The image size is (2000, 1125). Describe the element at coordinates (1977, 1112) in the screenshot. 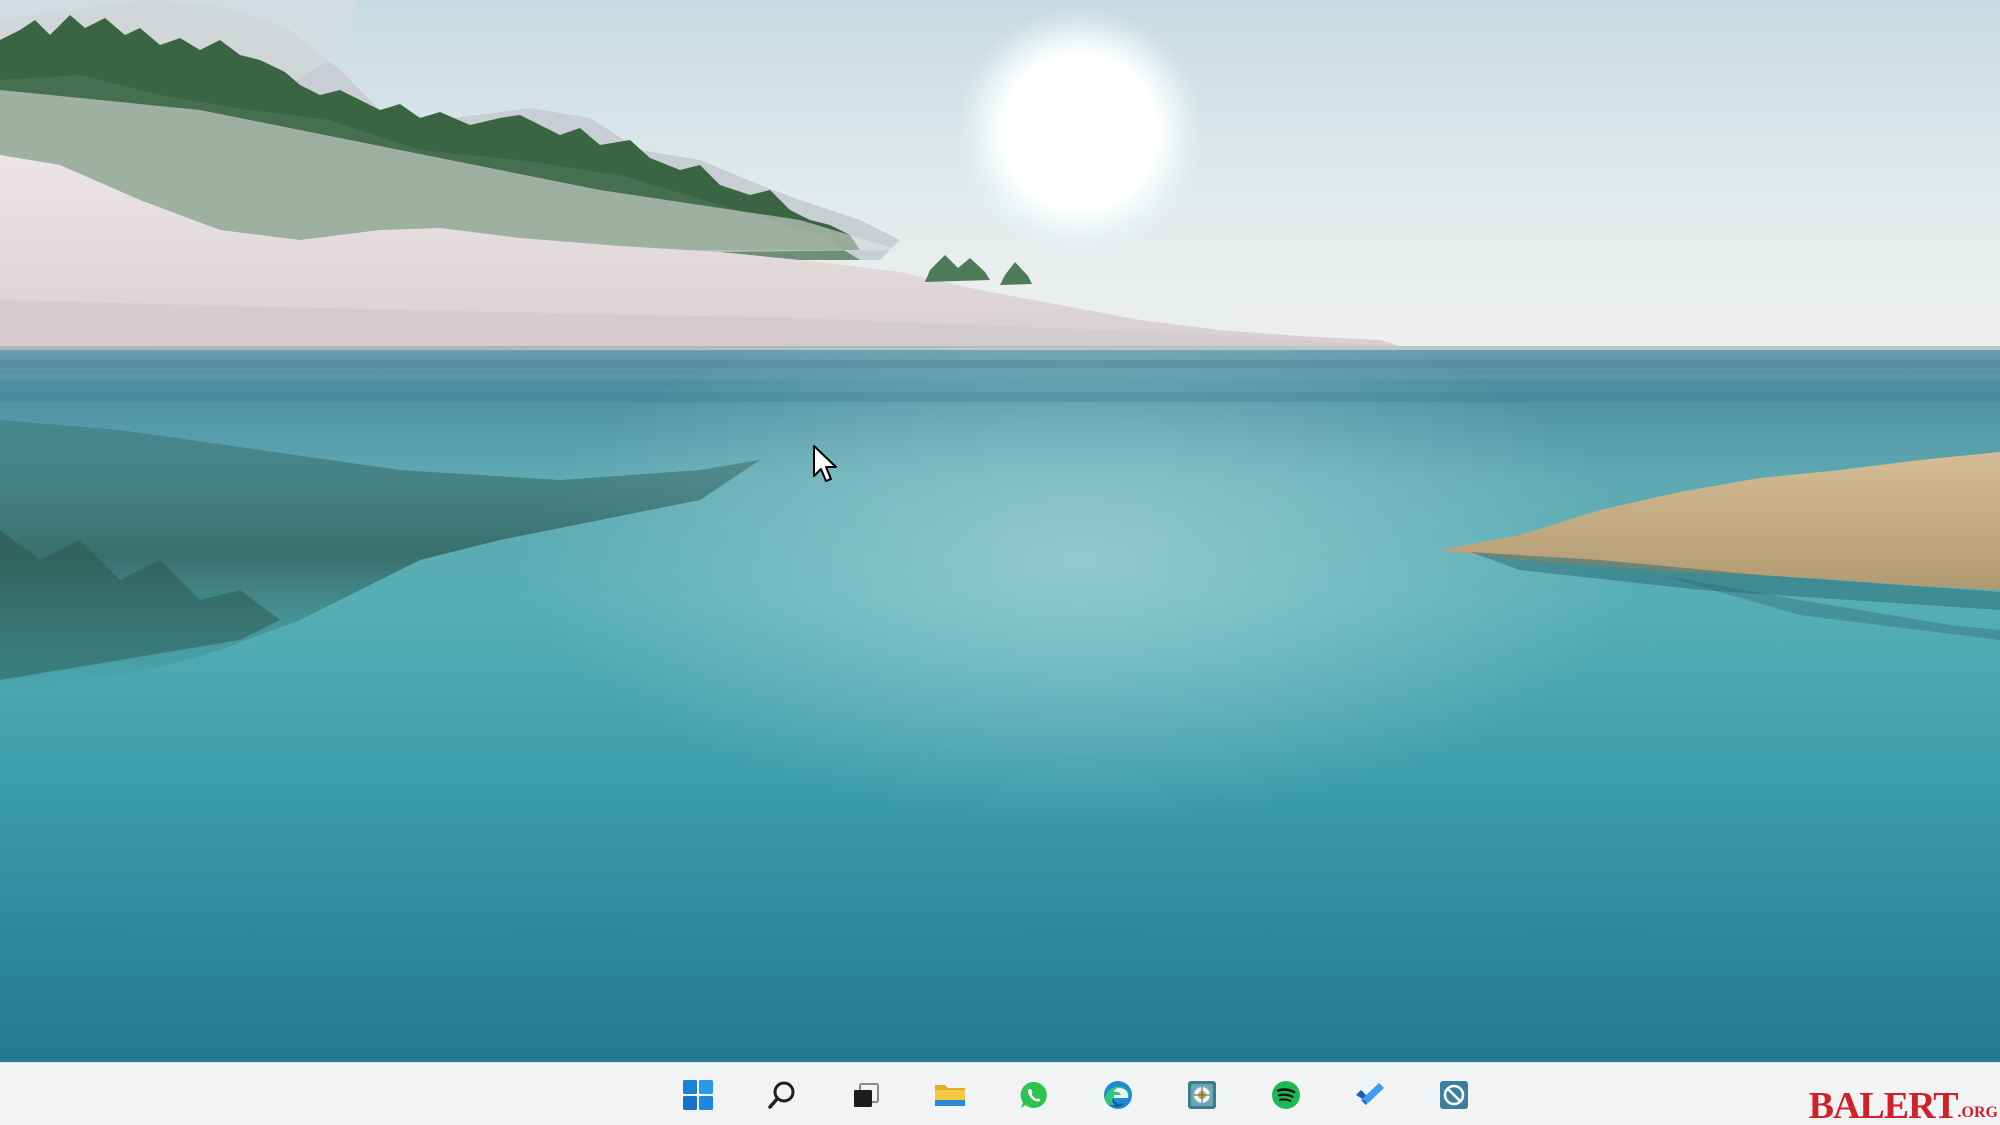

I see `watermark-tld: .ORG` at that location.